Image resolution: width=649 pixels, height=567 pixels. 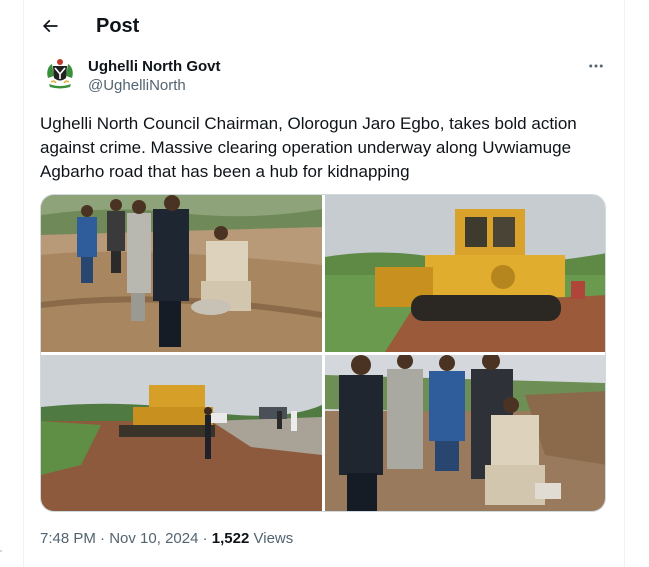 I want to click on bulldozer-clearing-photo, so click(x=465, y=273).